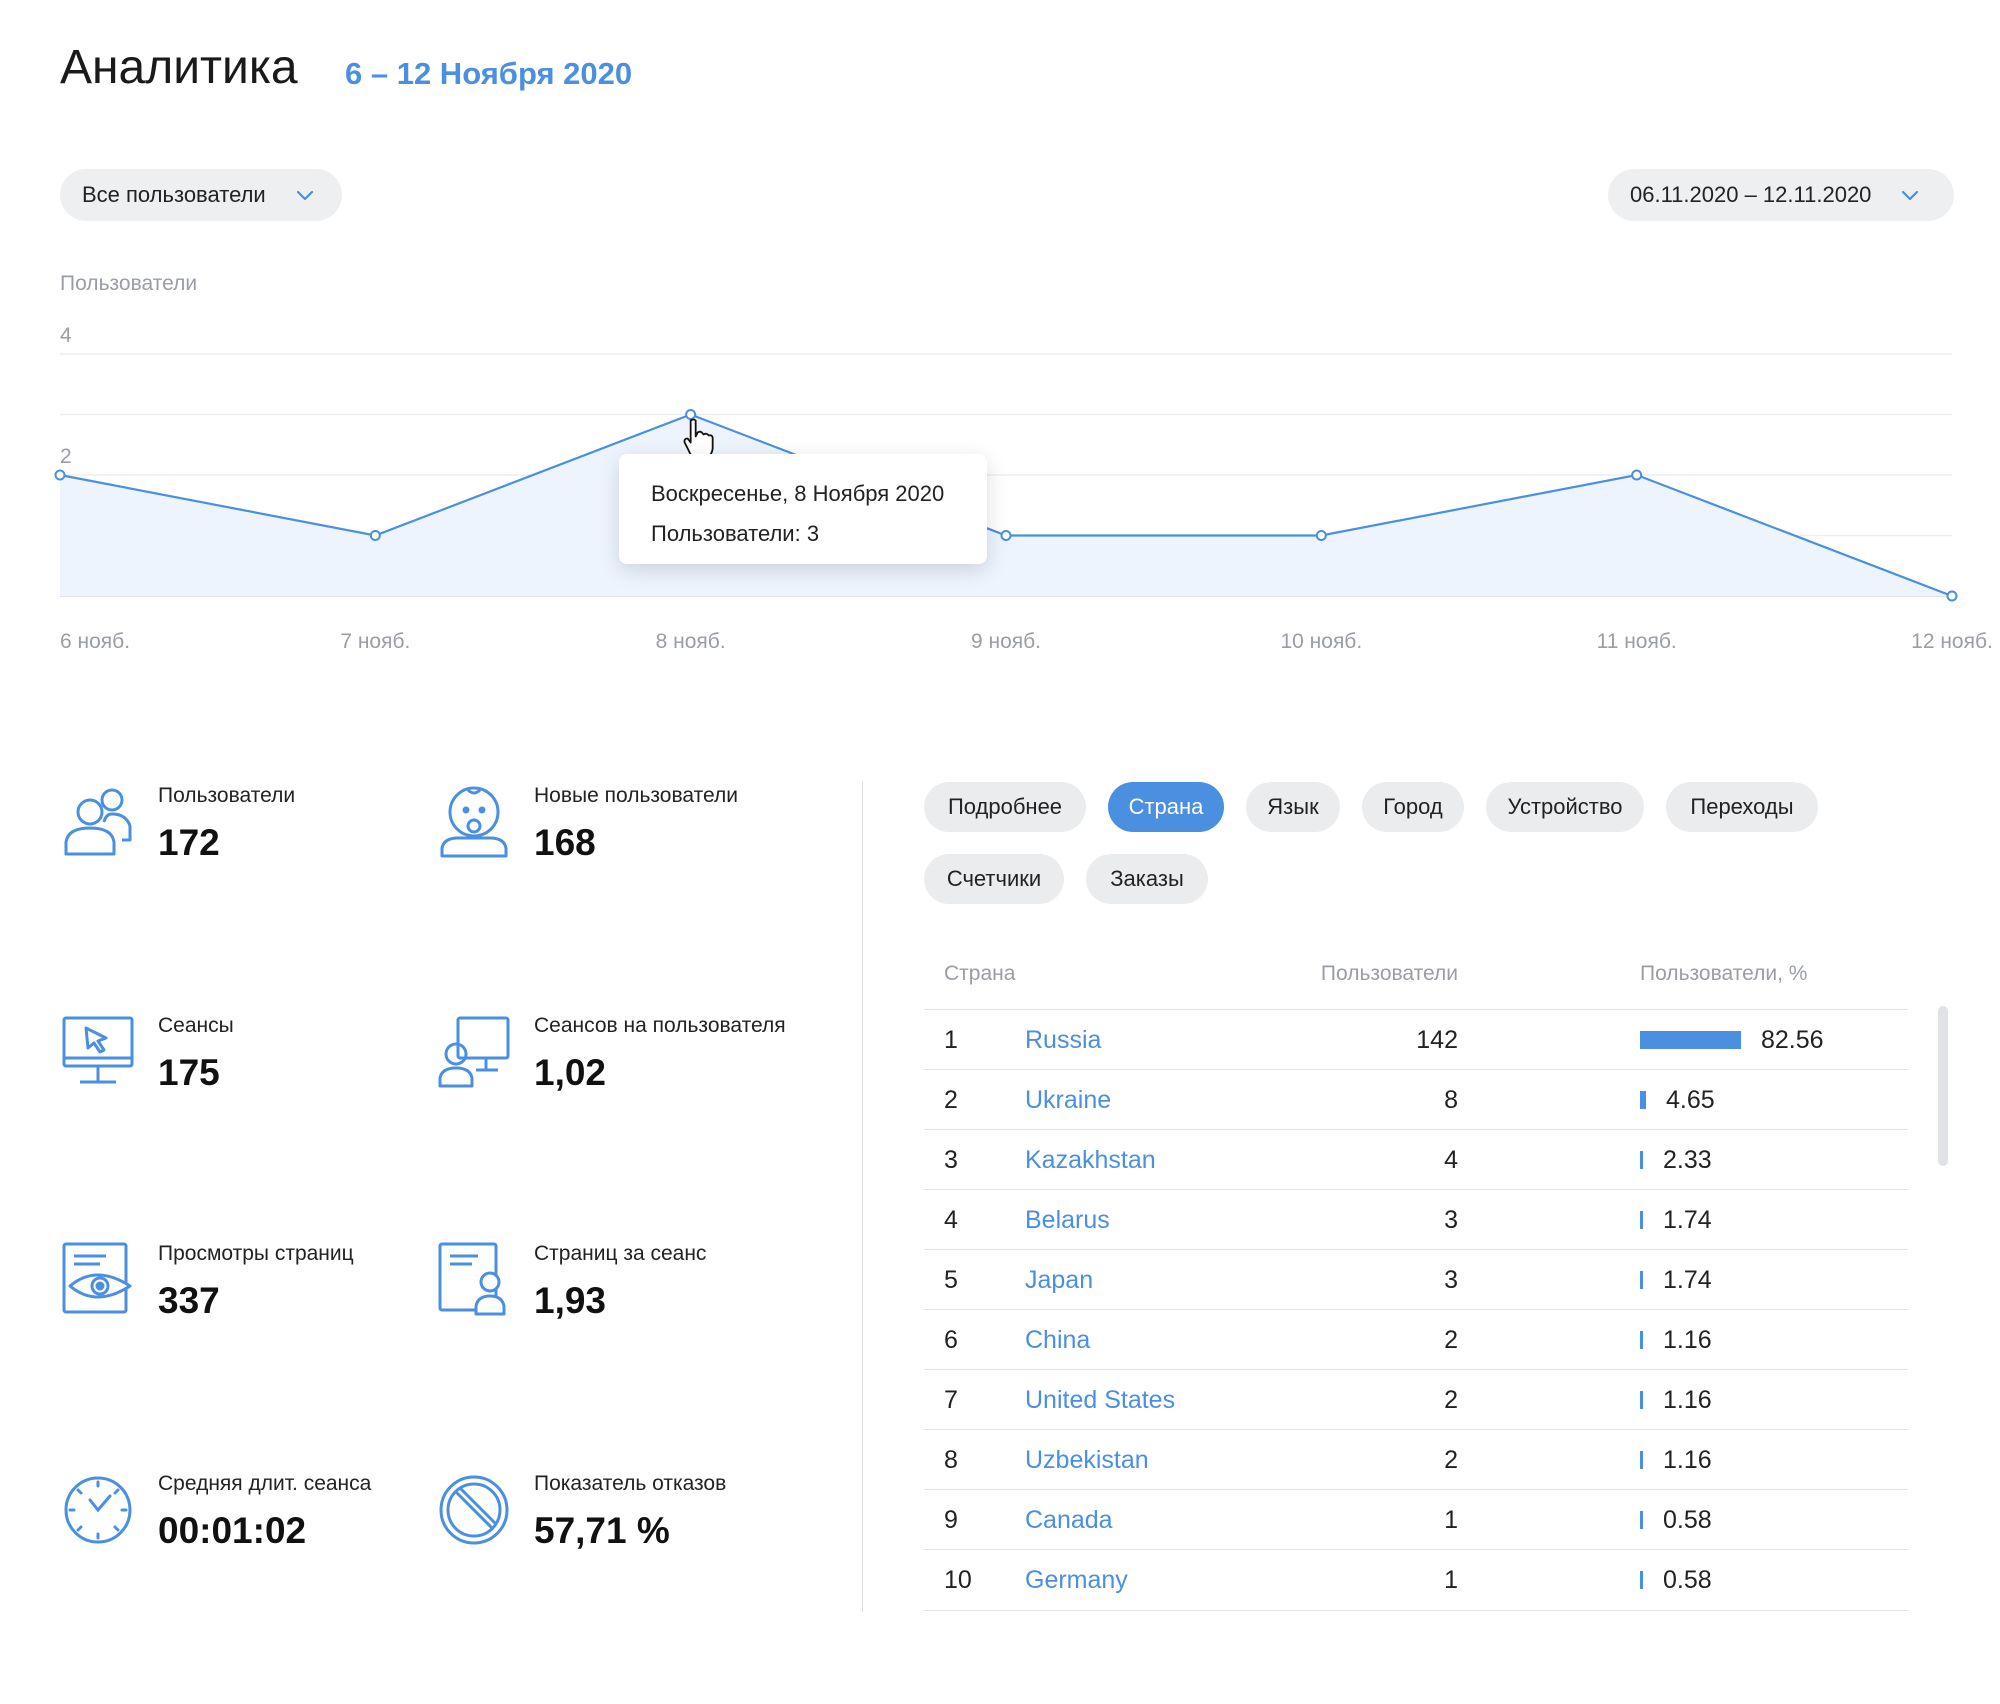 This screenshot has height=1704, width=2000. I want to click on metric-users-value: 172, so click(189, 842).